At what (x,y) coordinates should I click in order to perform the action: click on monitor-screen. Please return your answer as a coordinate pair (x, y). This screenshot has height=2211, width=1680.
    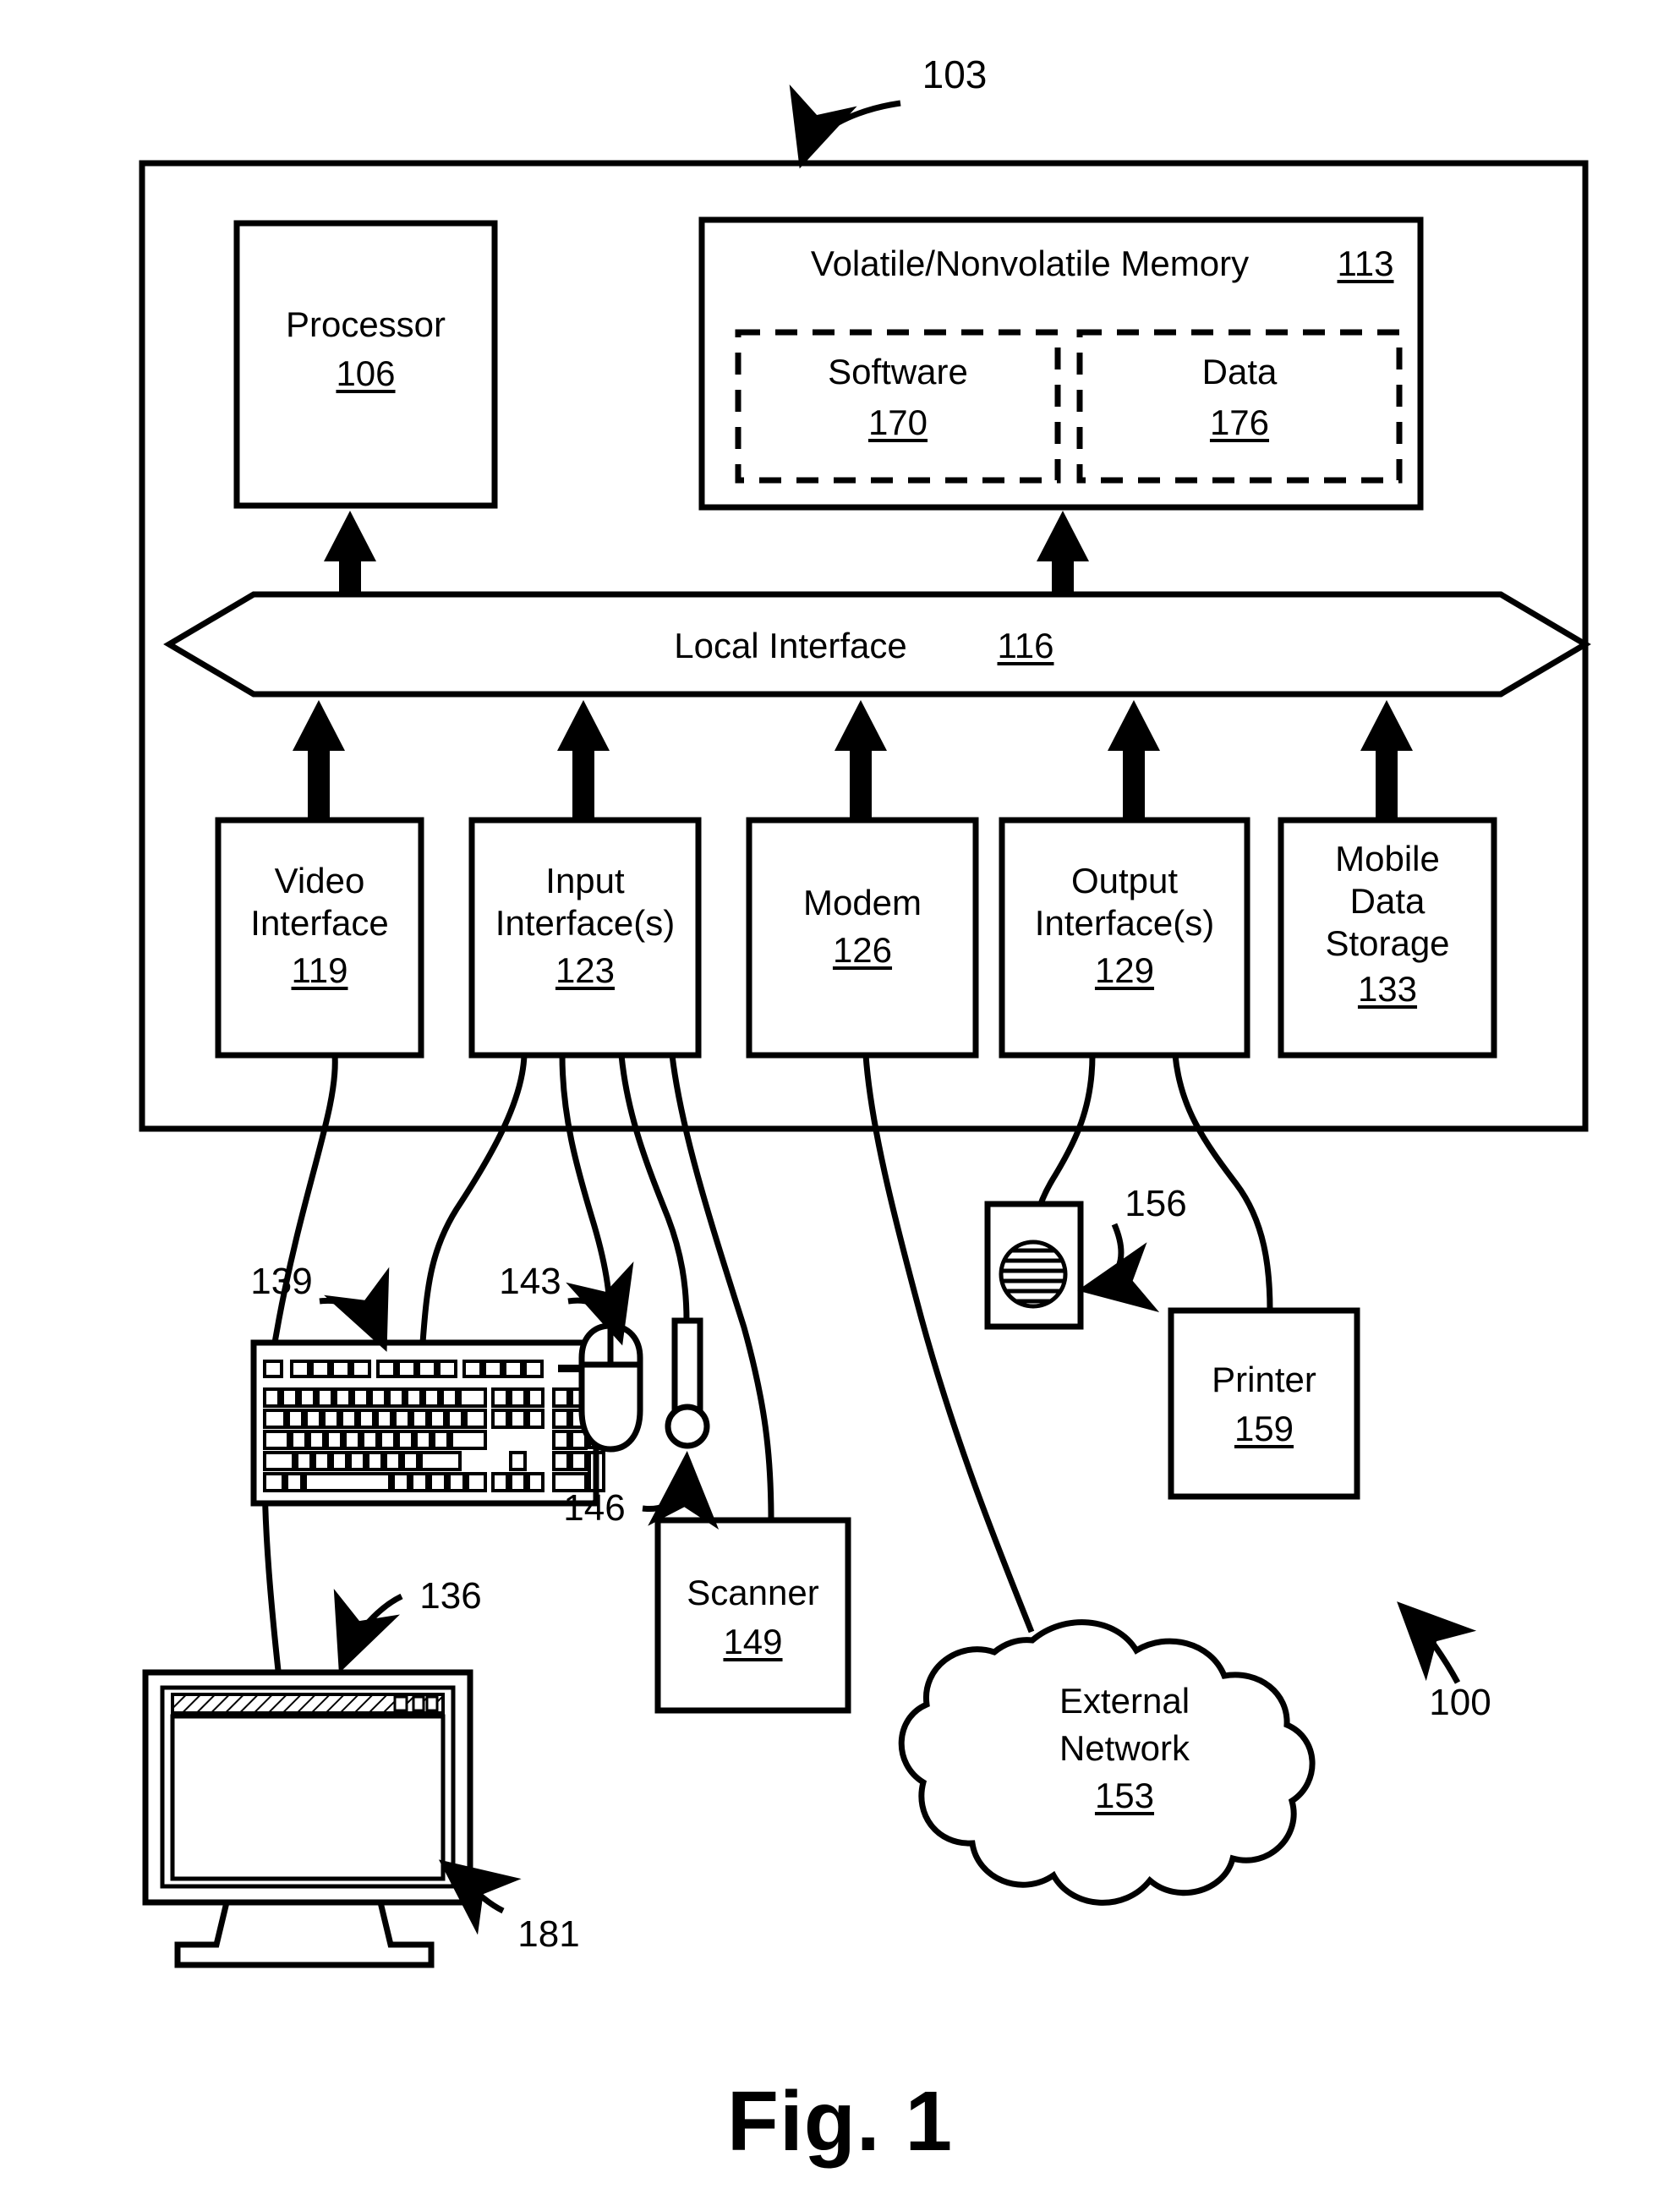
    Looking at the image, I should click on (308, 1797).